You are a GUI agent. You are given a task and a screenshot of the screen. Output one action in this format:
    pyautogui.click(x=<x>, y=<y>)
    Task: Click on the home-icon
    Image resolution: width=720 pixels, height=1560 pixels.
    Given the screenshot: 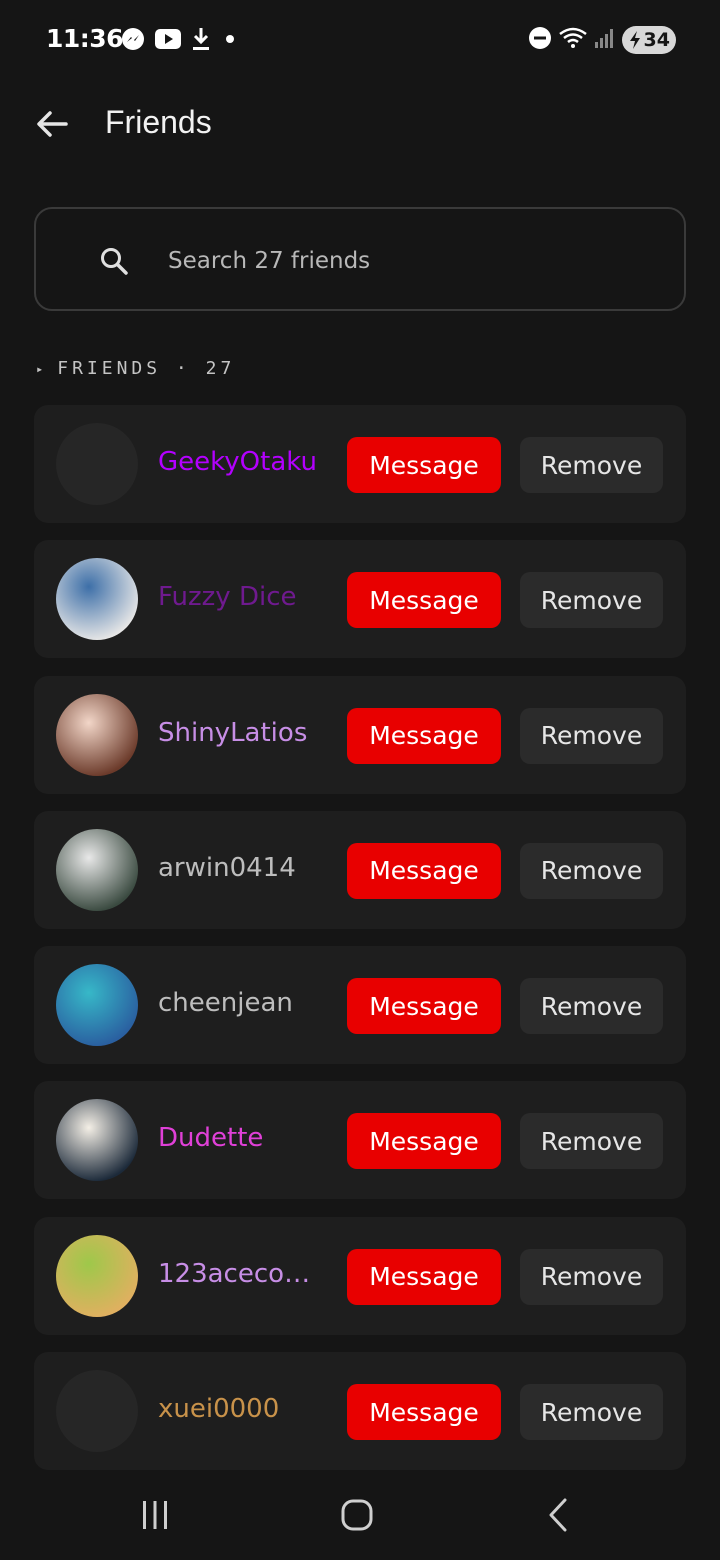 What is the action you would take?
    pyautogui.click(x=357, y=1515)
    